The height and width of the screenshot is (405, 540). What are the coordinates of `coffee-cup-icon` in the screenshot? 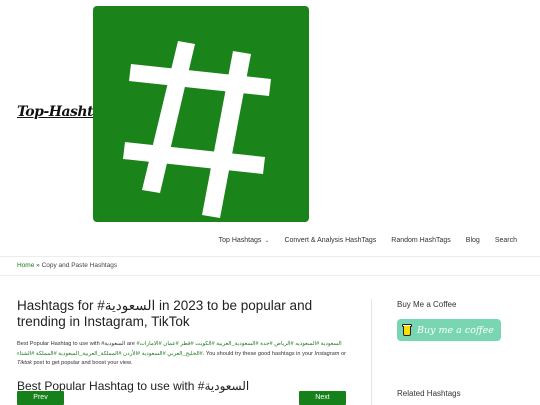 It's located at (407, 330).